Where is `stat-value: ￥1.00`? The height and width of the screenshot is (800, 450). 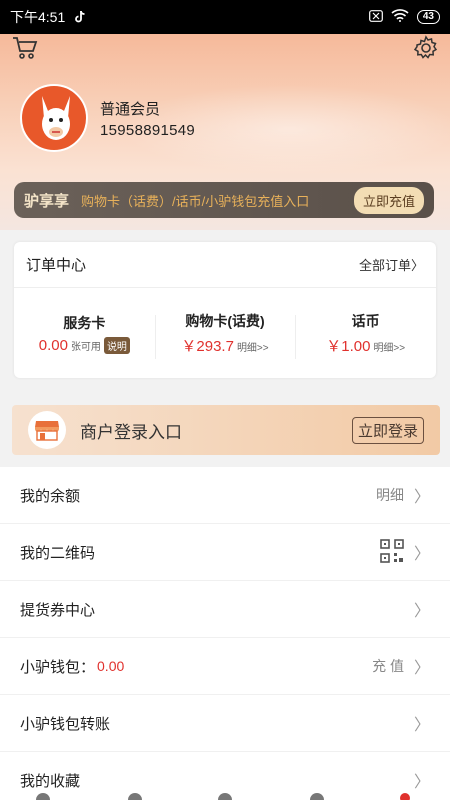
stat-value: ￥1.00 is located at coordinates (348, 346).